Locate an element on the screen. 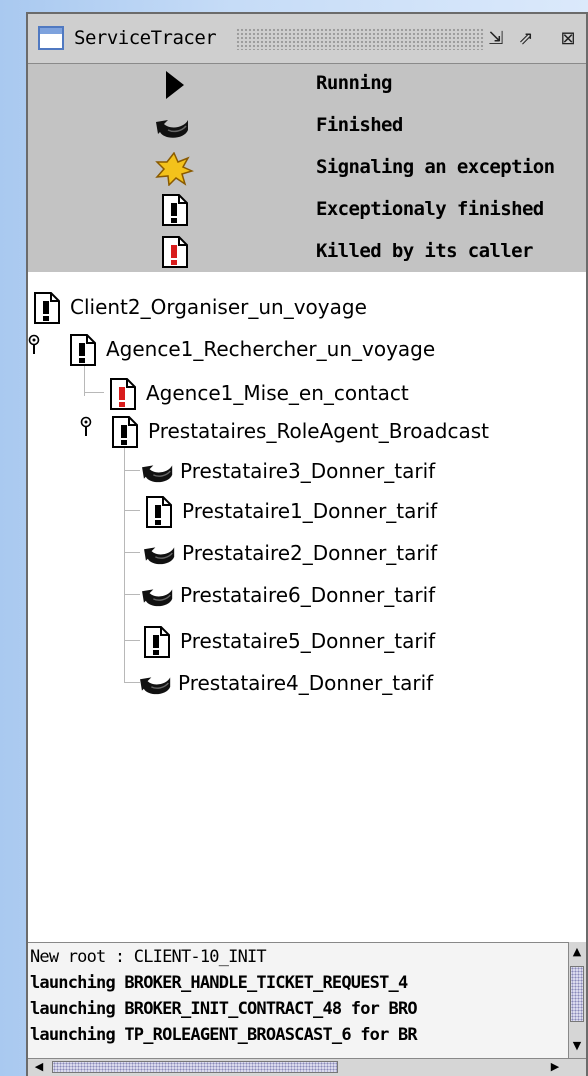 The width and height of the screenshot is (588, 1076). legend-label: Signaling an exception is located at coordinates (435, 167).